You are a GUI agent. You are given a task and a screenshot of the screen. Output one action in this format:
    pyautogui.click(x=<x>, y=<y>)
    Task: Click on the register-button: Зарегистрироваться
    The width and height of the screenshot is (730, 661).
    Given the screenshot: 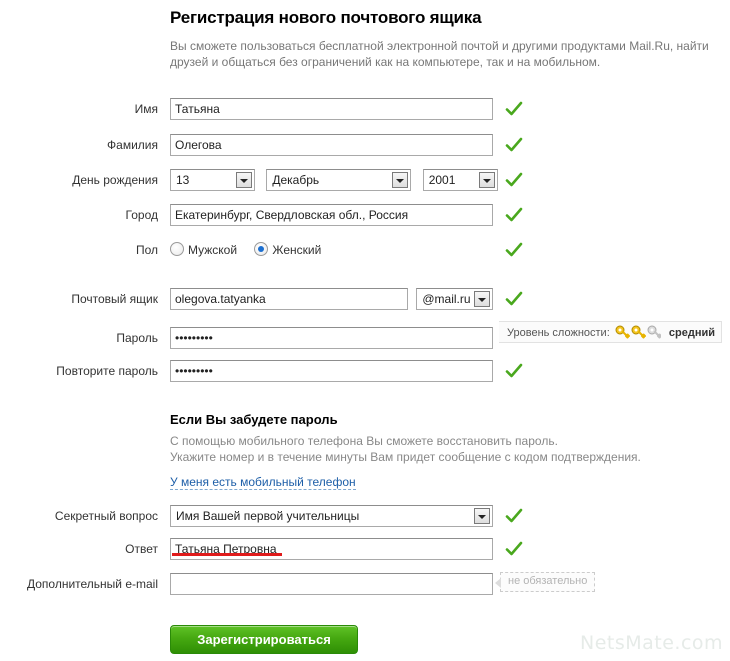 What is the action you would take?
    pyautogui.click(x=264, y=639)
    